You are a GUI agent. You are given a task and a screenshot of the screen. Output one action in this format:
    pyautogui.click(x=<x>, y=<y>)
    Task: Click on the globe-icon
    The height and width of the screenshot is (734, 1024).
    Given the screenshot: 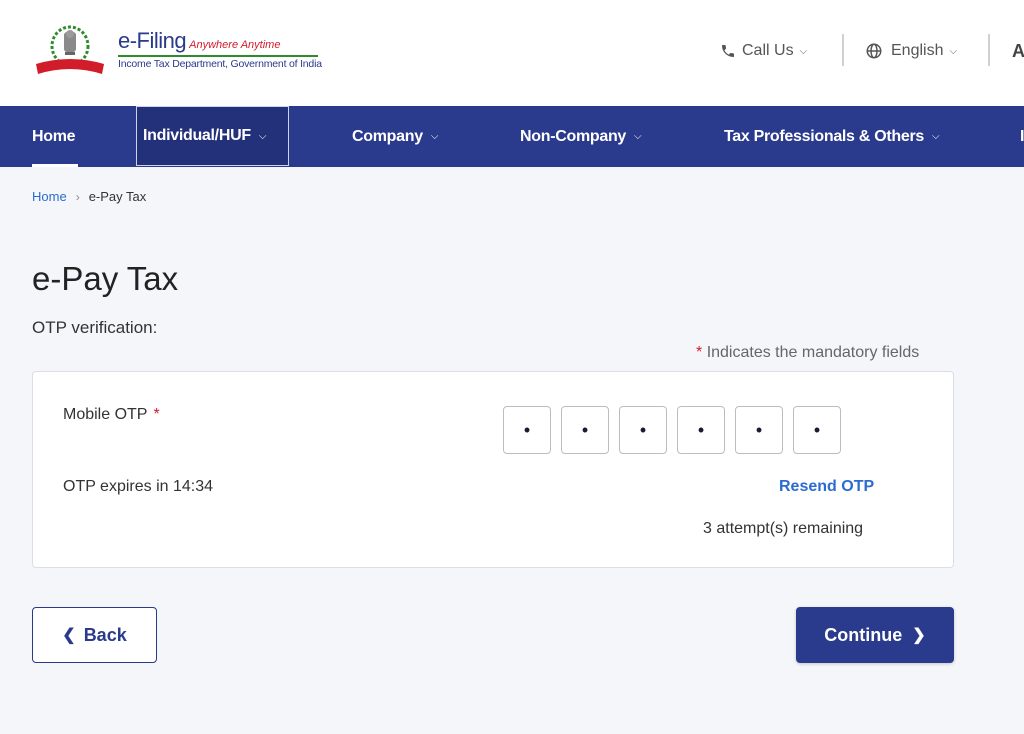 What is the action you would take?
    pyautogui.click(x=874, y=51)
    